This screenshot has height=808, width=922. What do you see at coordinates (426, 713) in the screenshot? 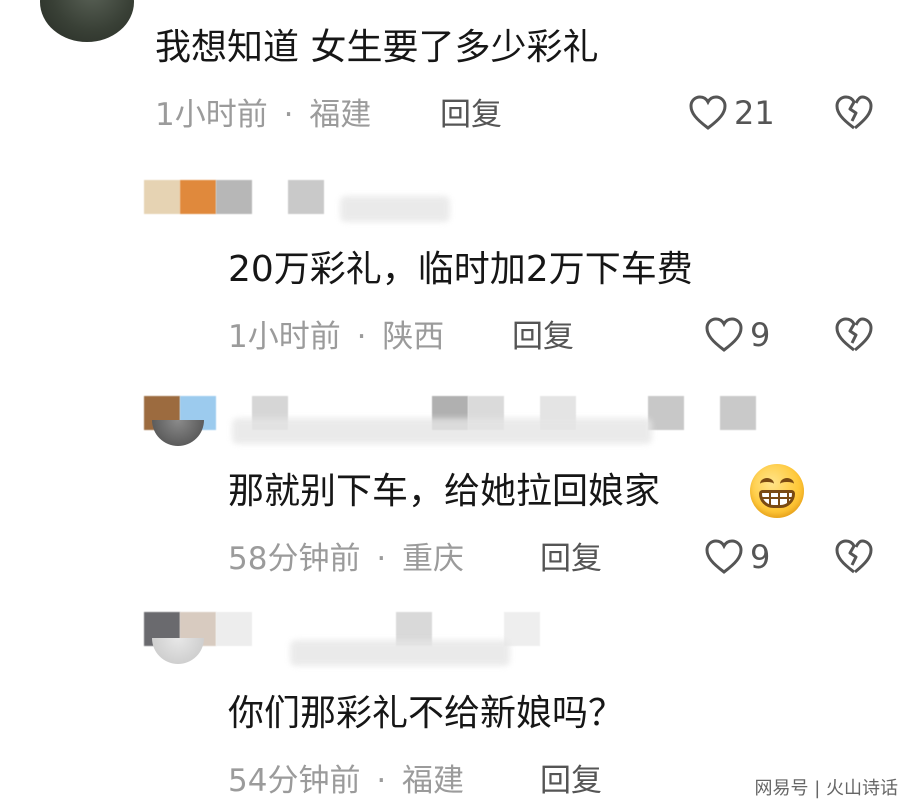
I see `comment-text: 你们那彩礼不给新娘吗？` at bounding box center [426, 713].